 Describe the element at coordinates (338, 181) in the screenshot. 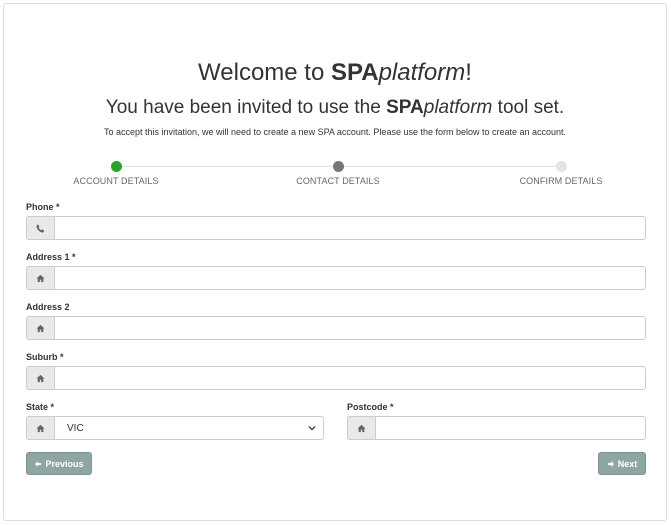

I see `step-label: CONTACT DETAILS` at that location.